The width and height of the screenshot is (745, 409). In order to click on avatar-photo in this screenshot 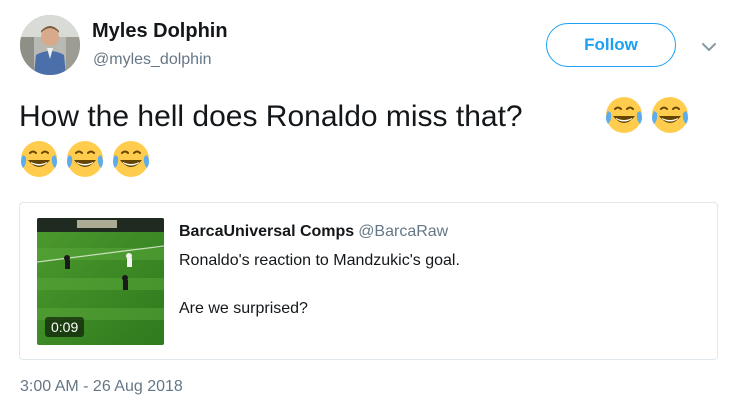, I will do `click(50, 45)`.